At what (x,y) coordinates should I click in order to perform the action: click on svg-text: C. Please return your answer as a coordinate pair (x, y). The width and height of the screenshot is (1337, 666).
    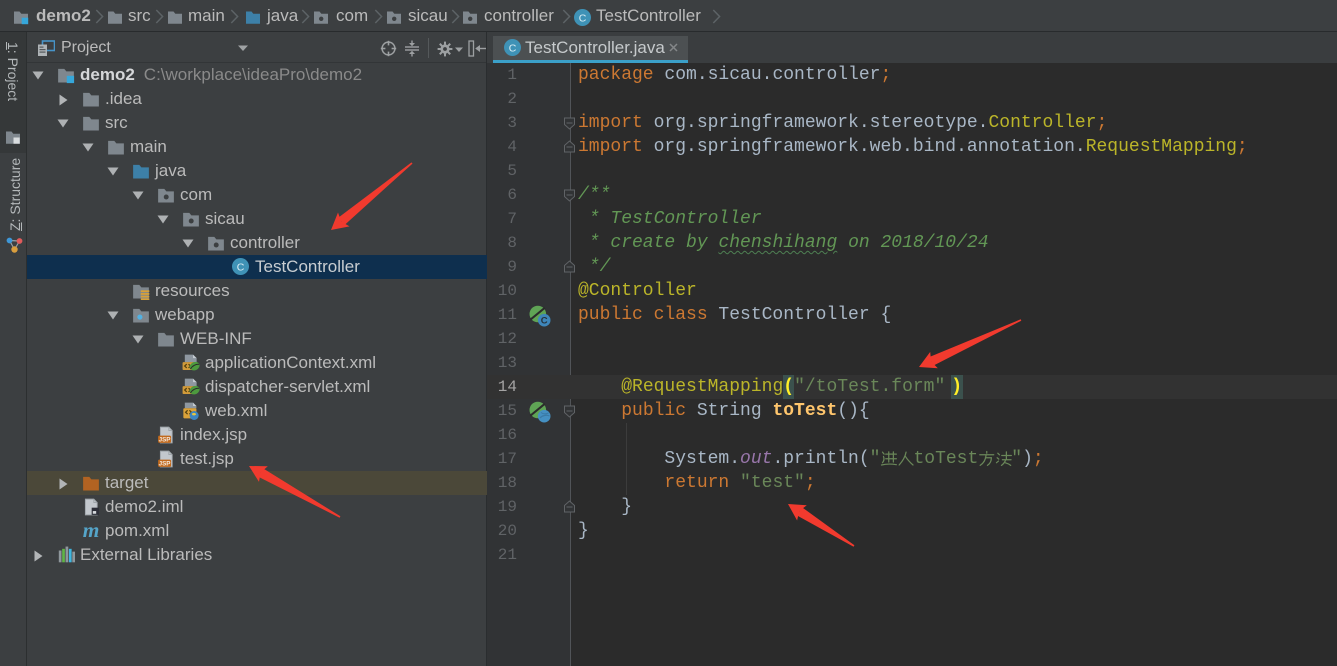
    Looking at the image, I should click on (544, 321).